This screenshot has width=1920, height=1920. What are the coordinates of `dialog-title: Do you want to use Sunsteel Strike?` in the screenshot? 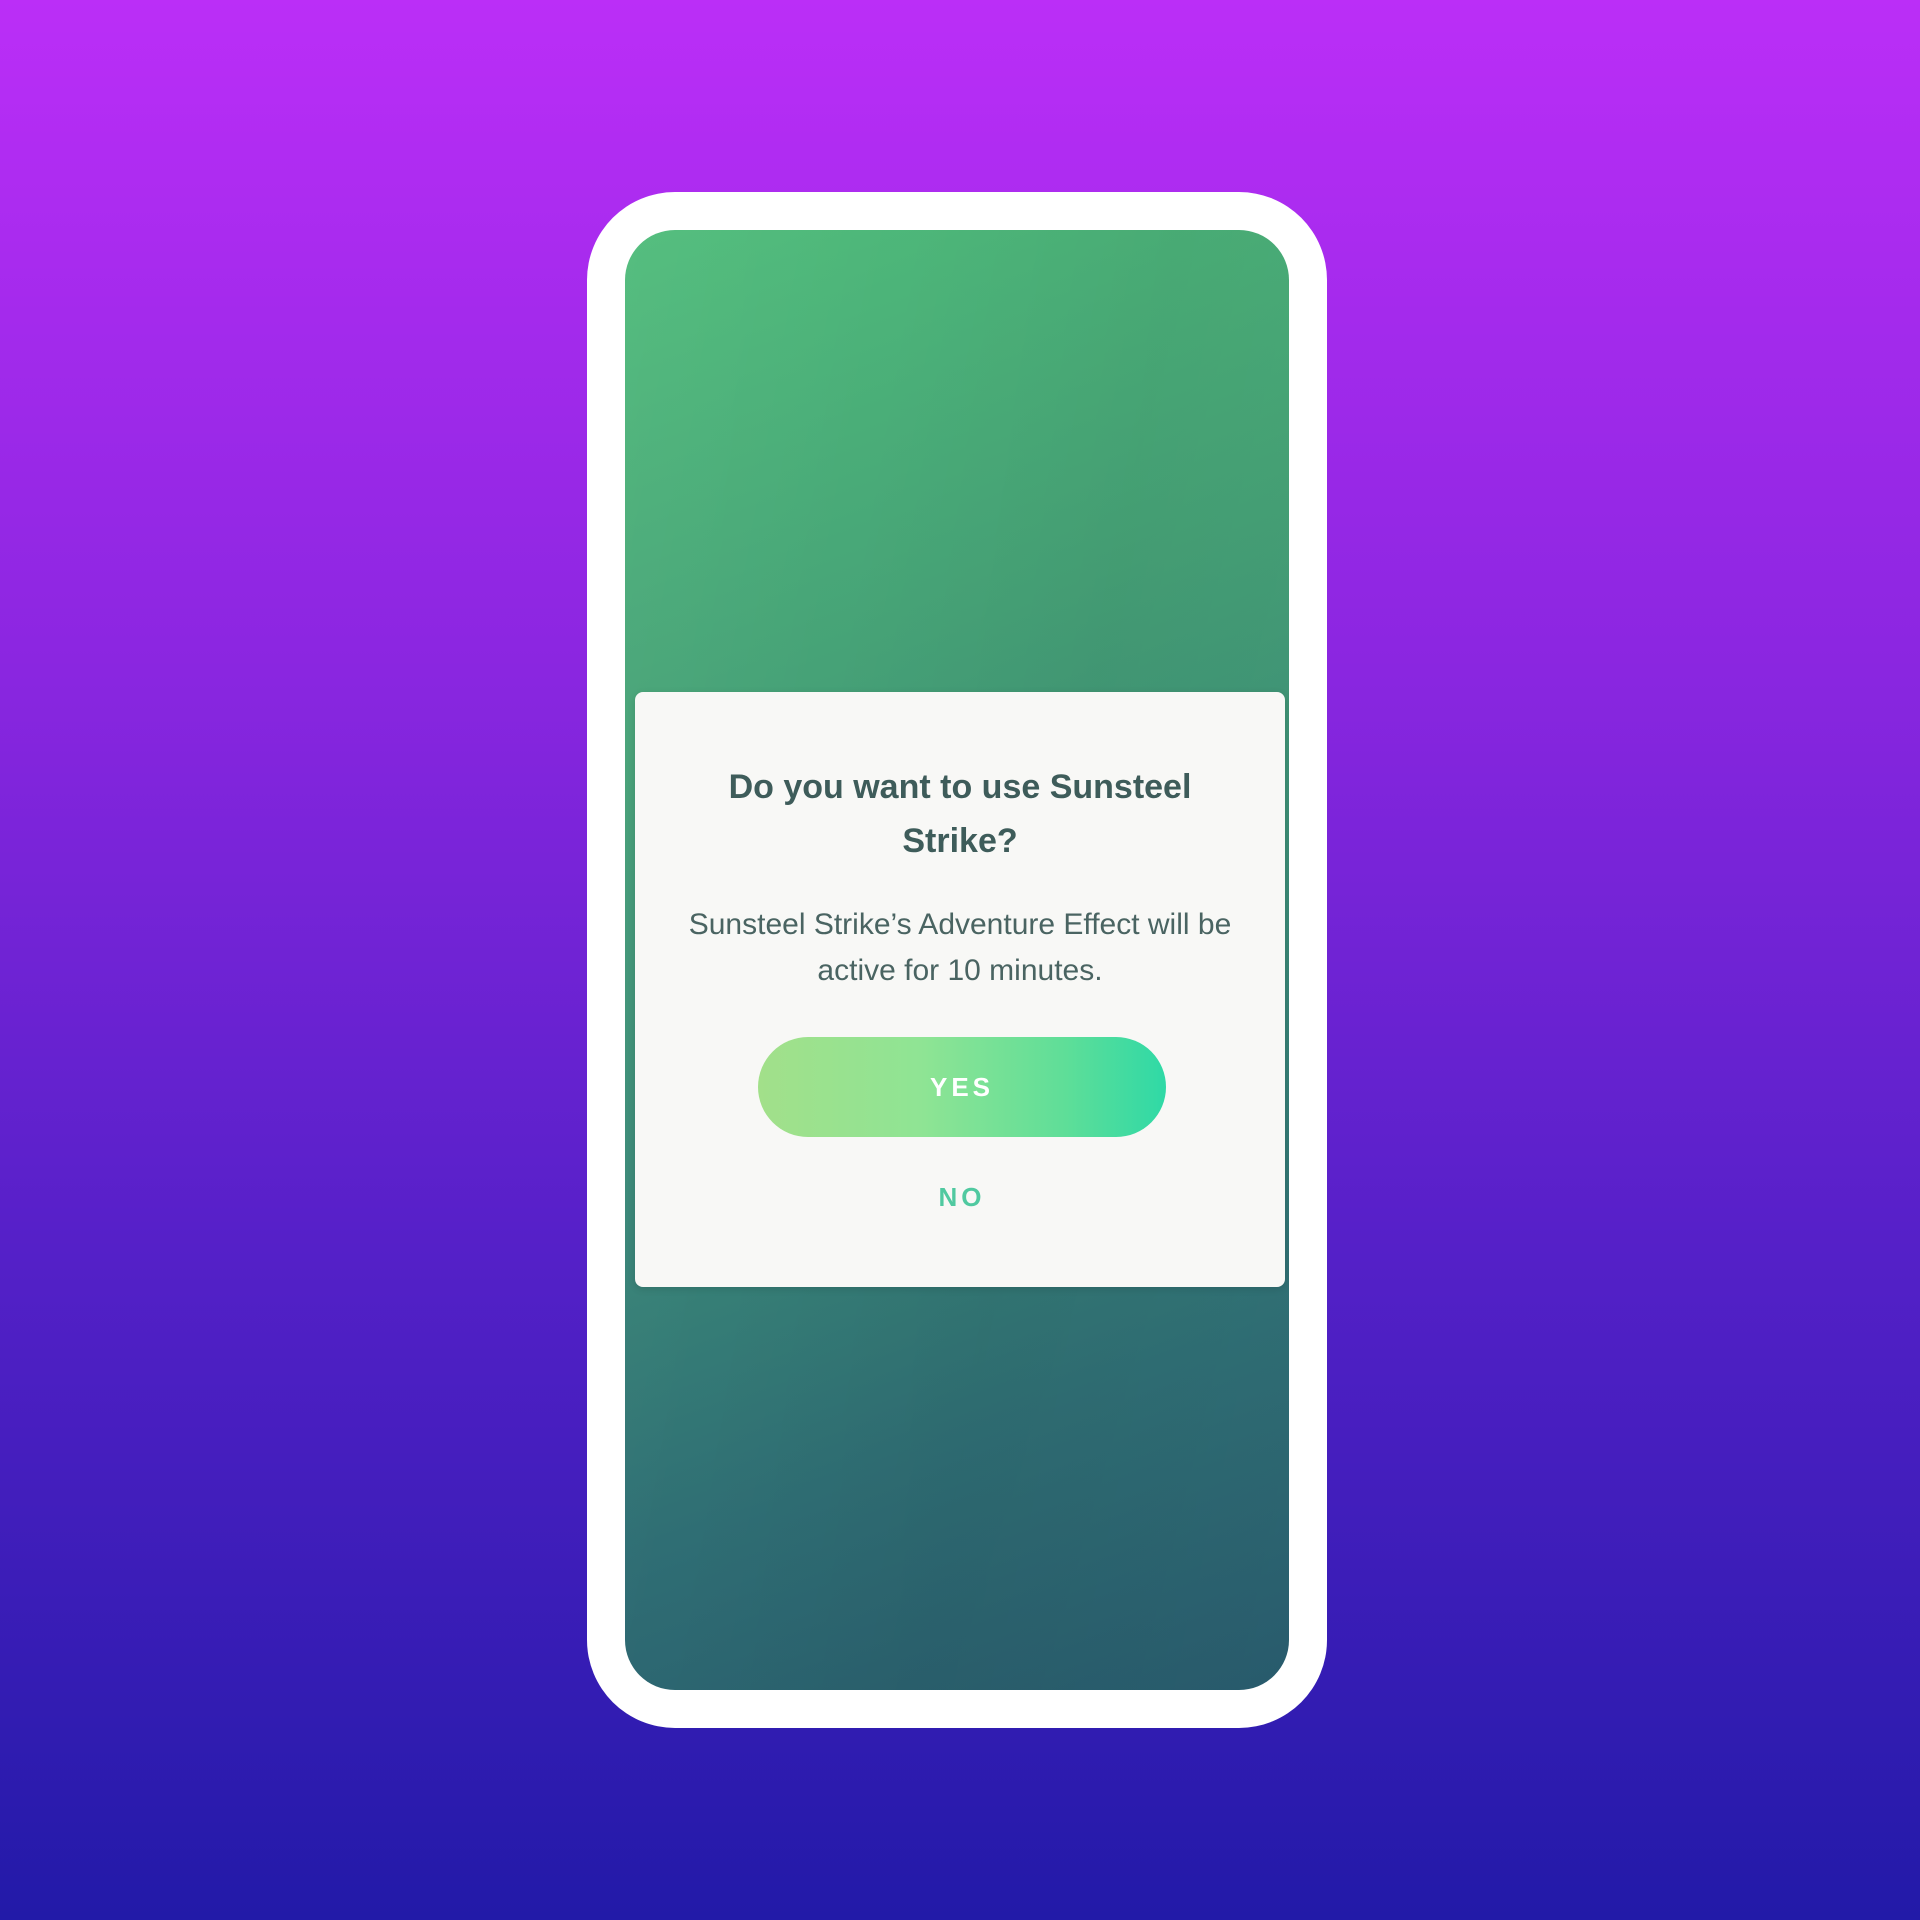 It's located at (960, 814).